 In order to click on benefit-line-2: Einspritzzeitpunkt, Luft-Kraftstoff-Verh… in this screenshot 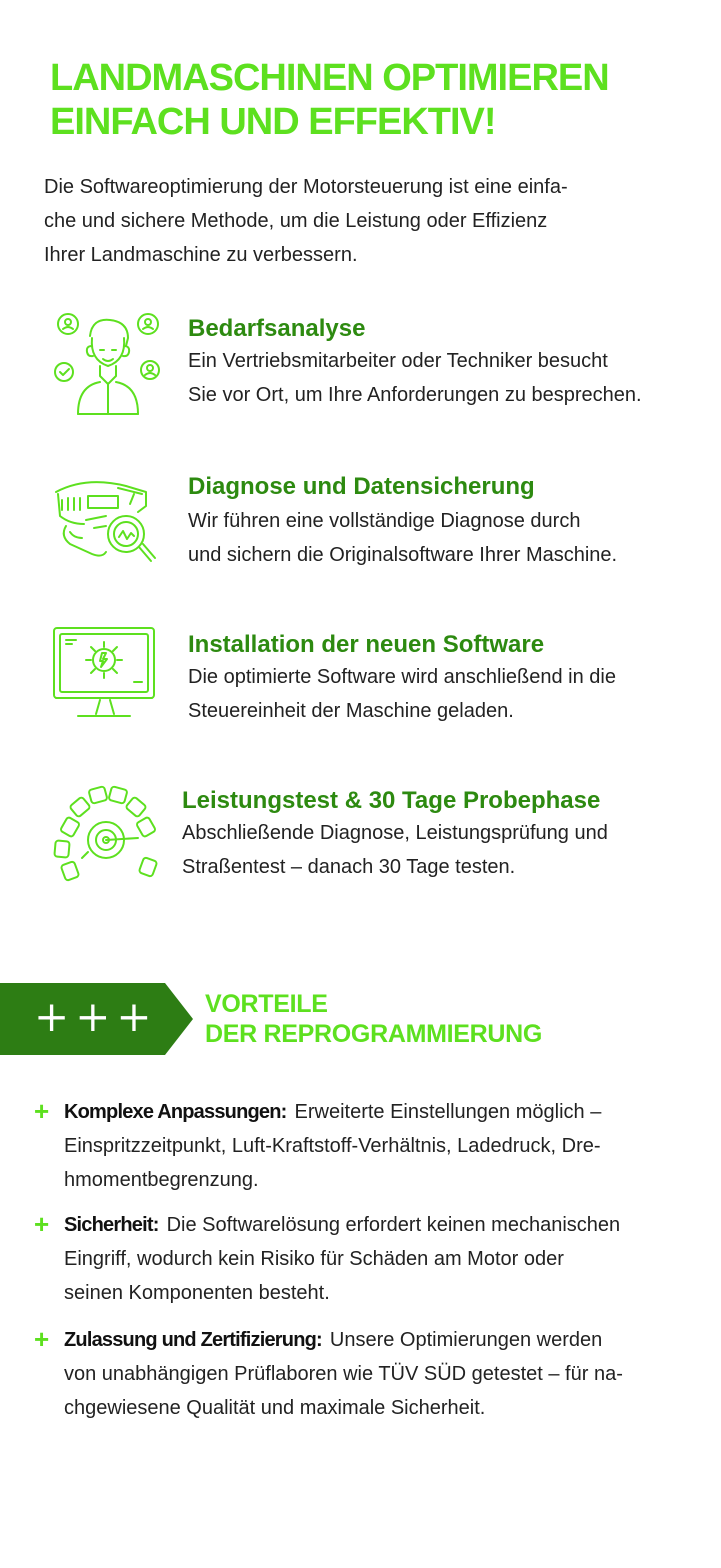, I will do `click(332, 1146)`.